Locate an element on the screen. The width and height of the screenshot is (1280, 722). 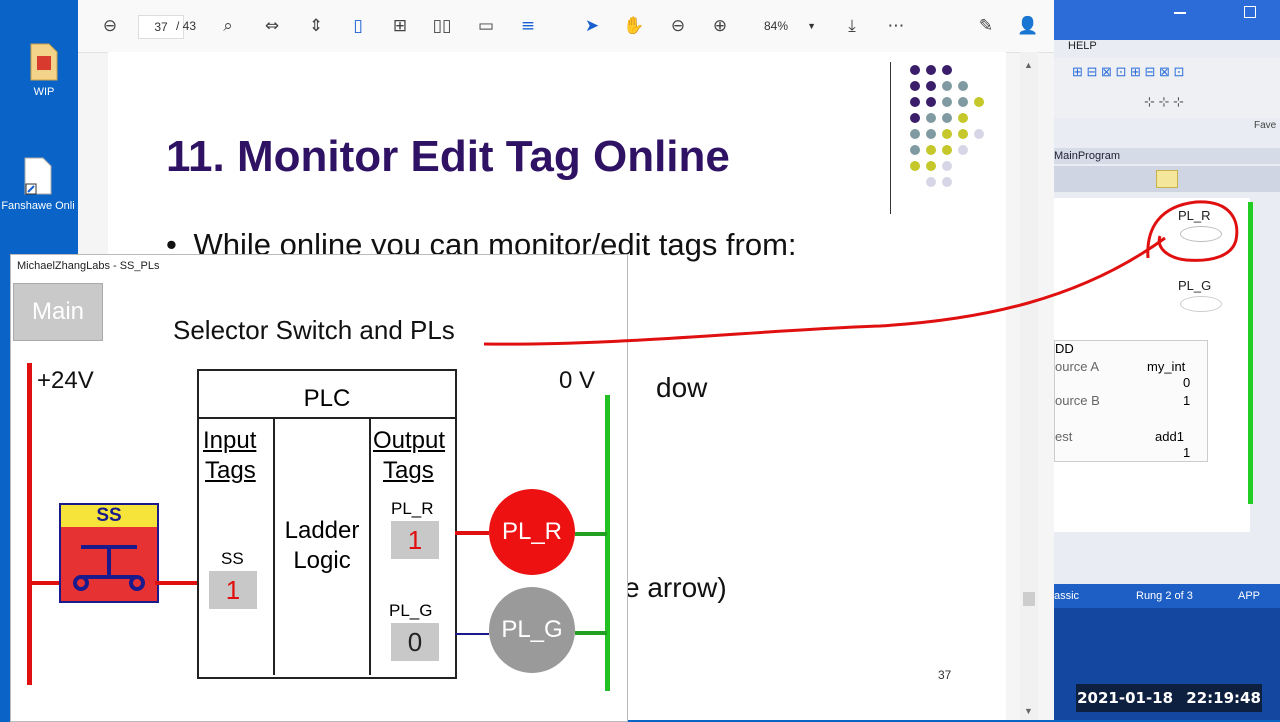
annotation-arrow is located at coordinates (861, 273).